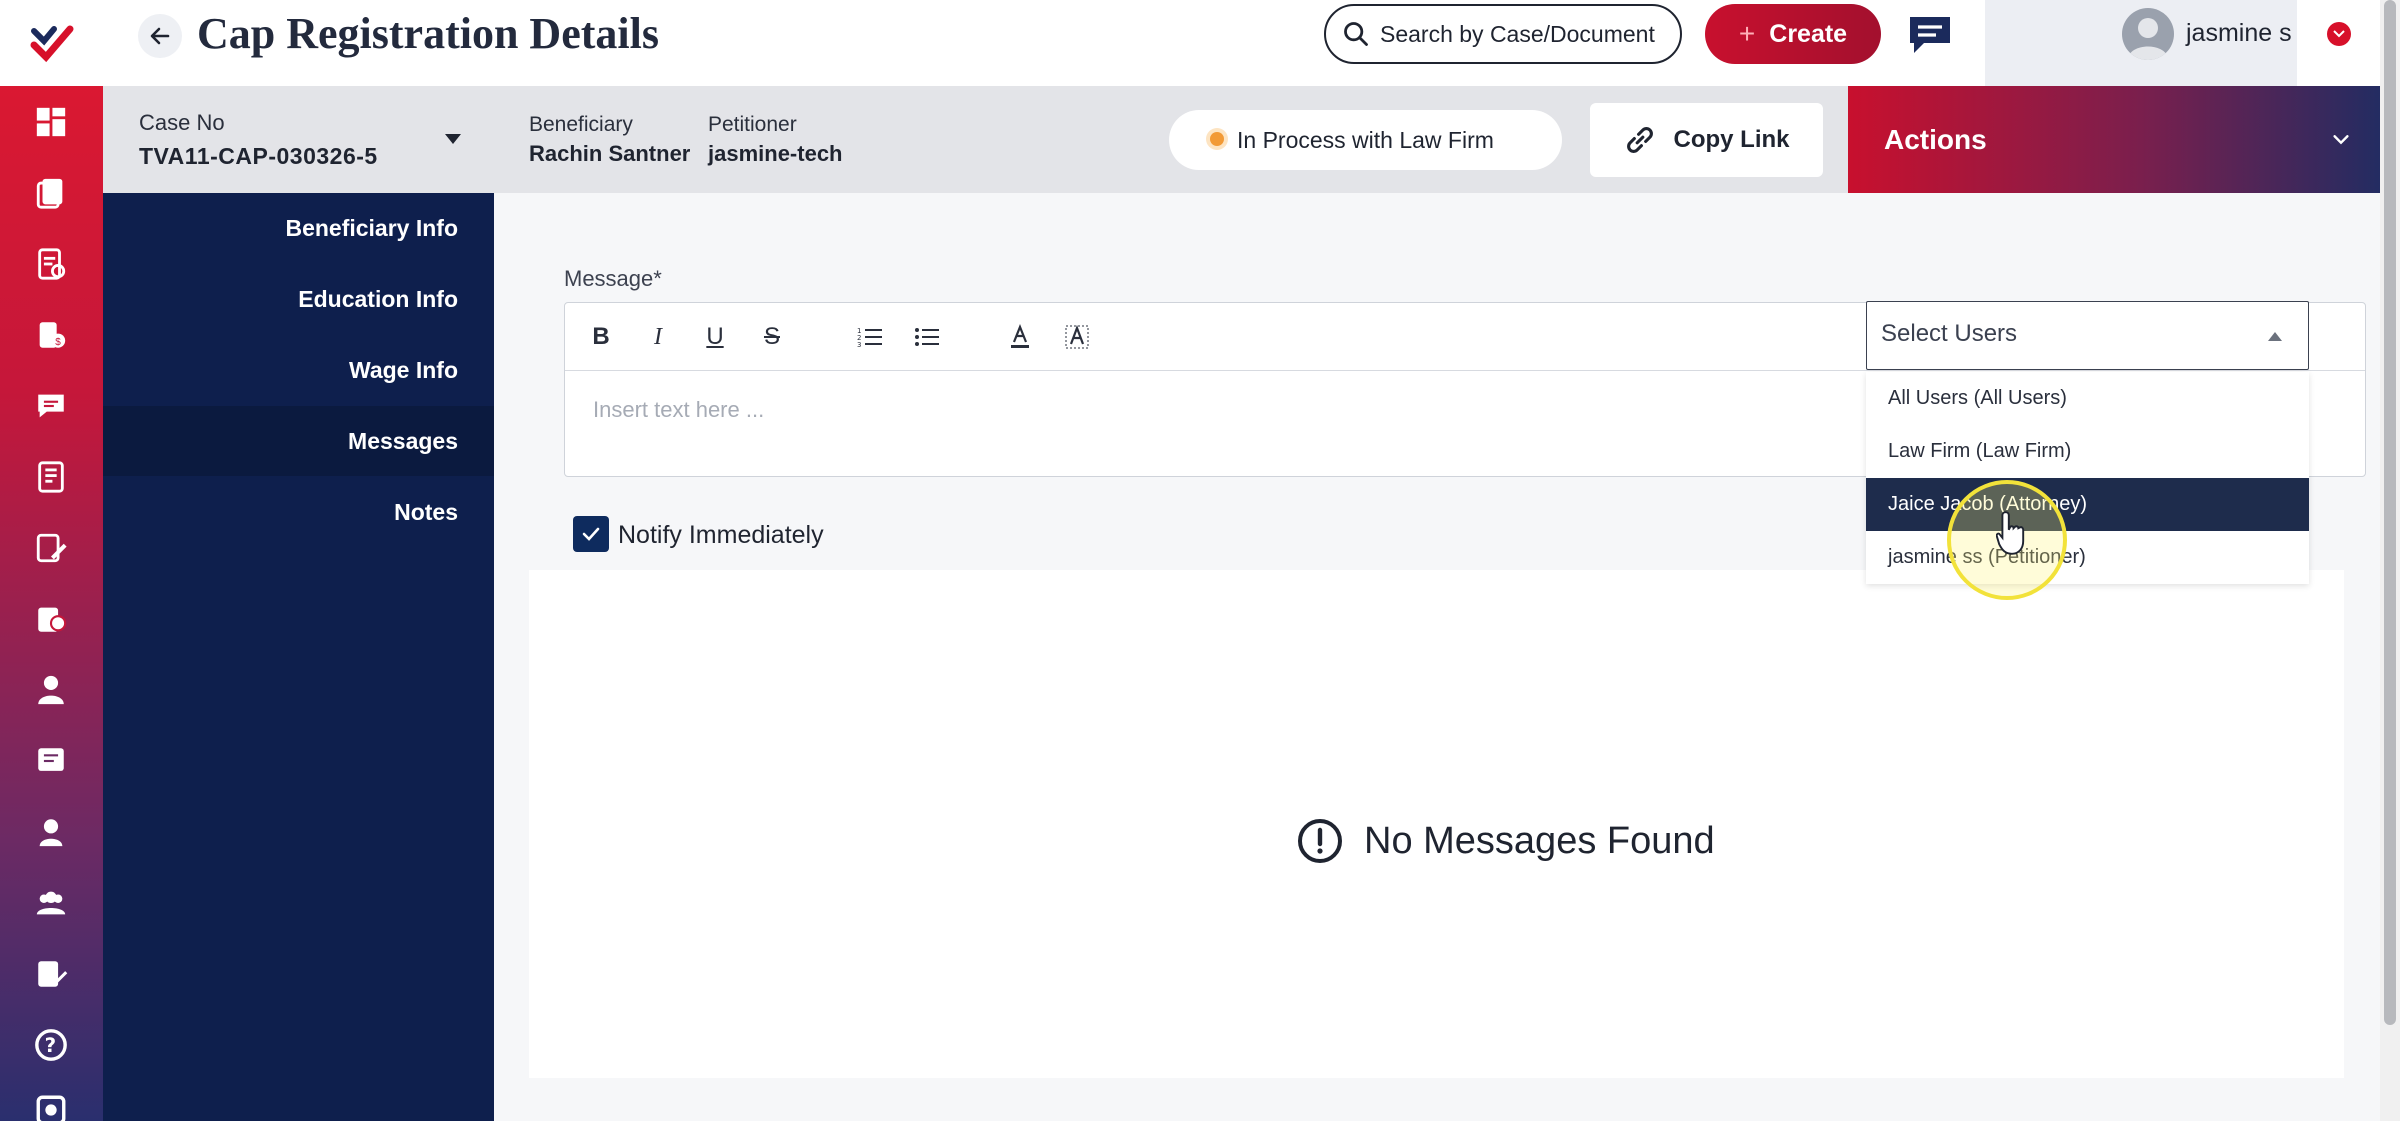  I want to click on logo-icon, so click(51, 44).